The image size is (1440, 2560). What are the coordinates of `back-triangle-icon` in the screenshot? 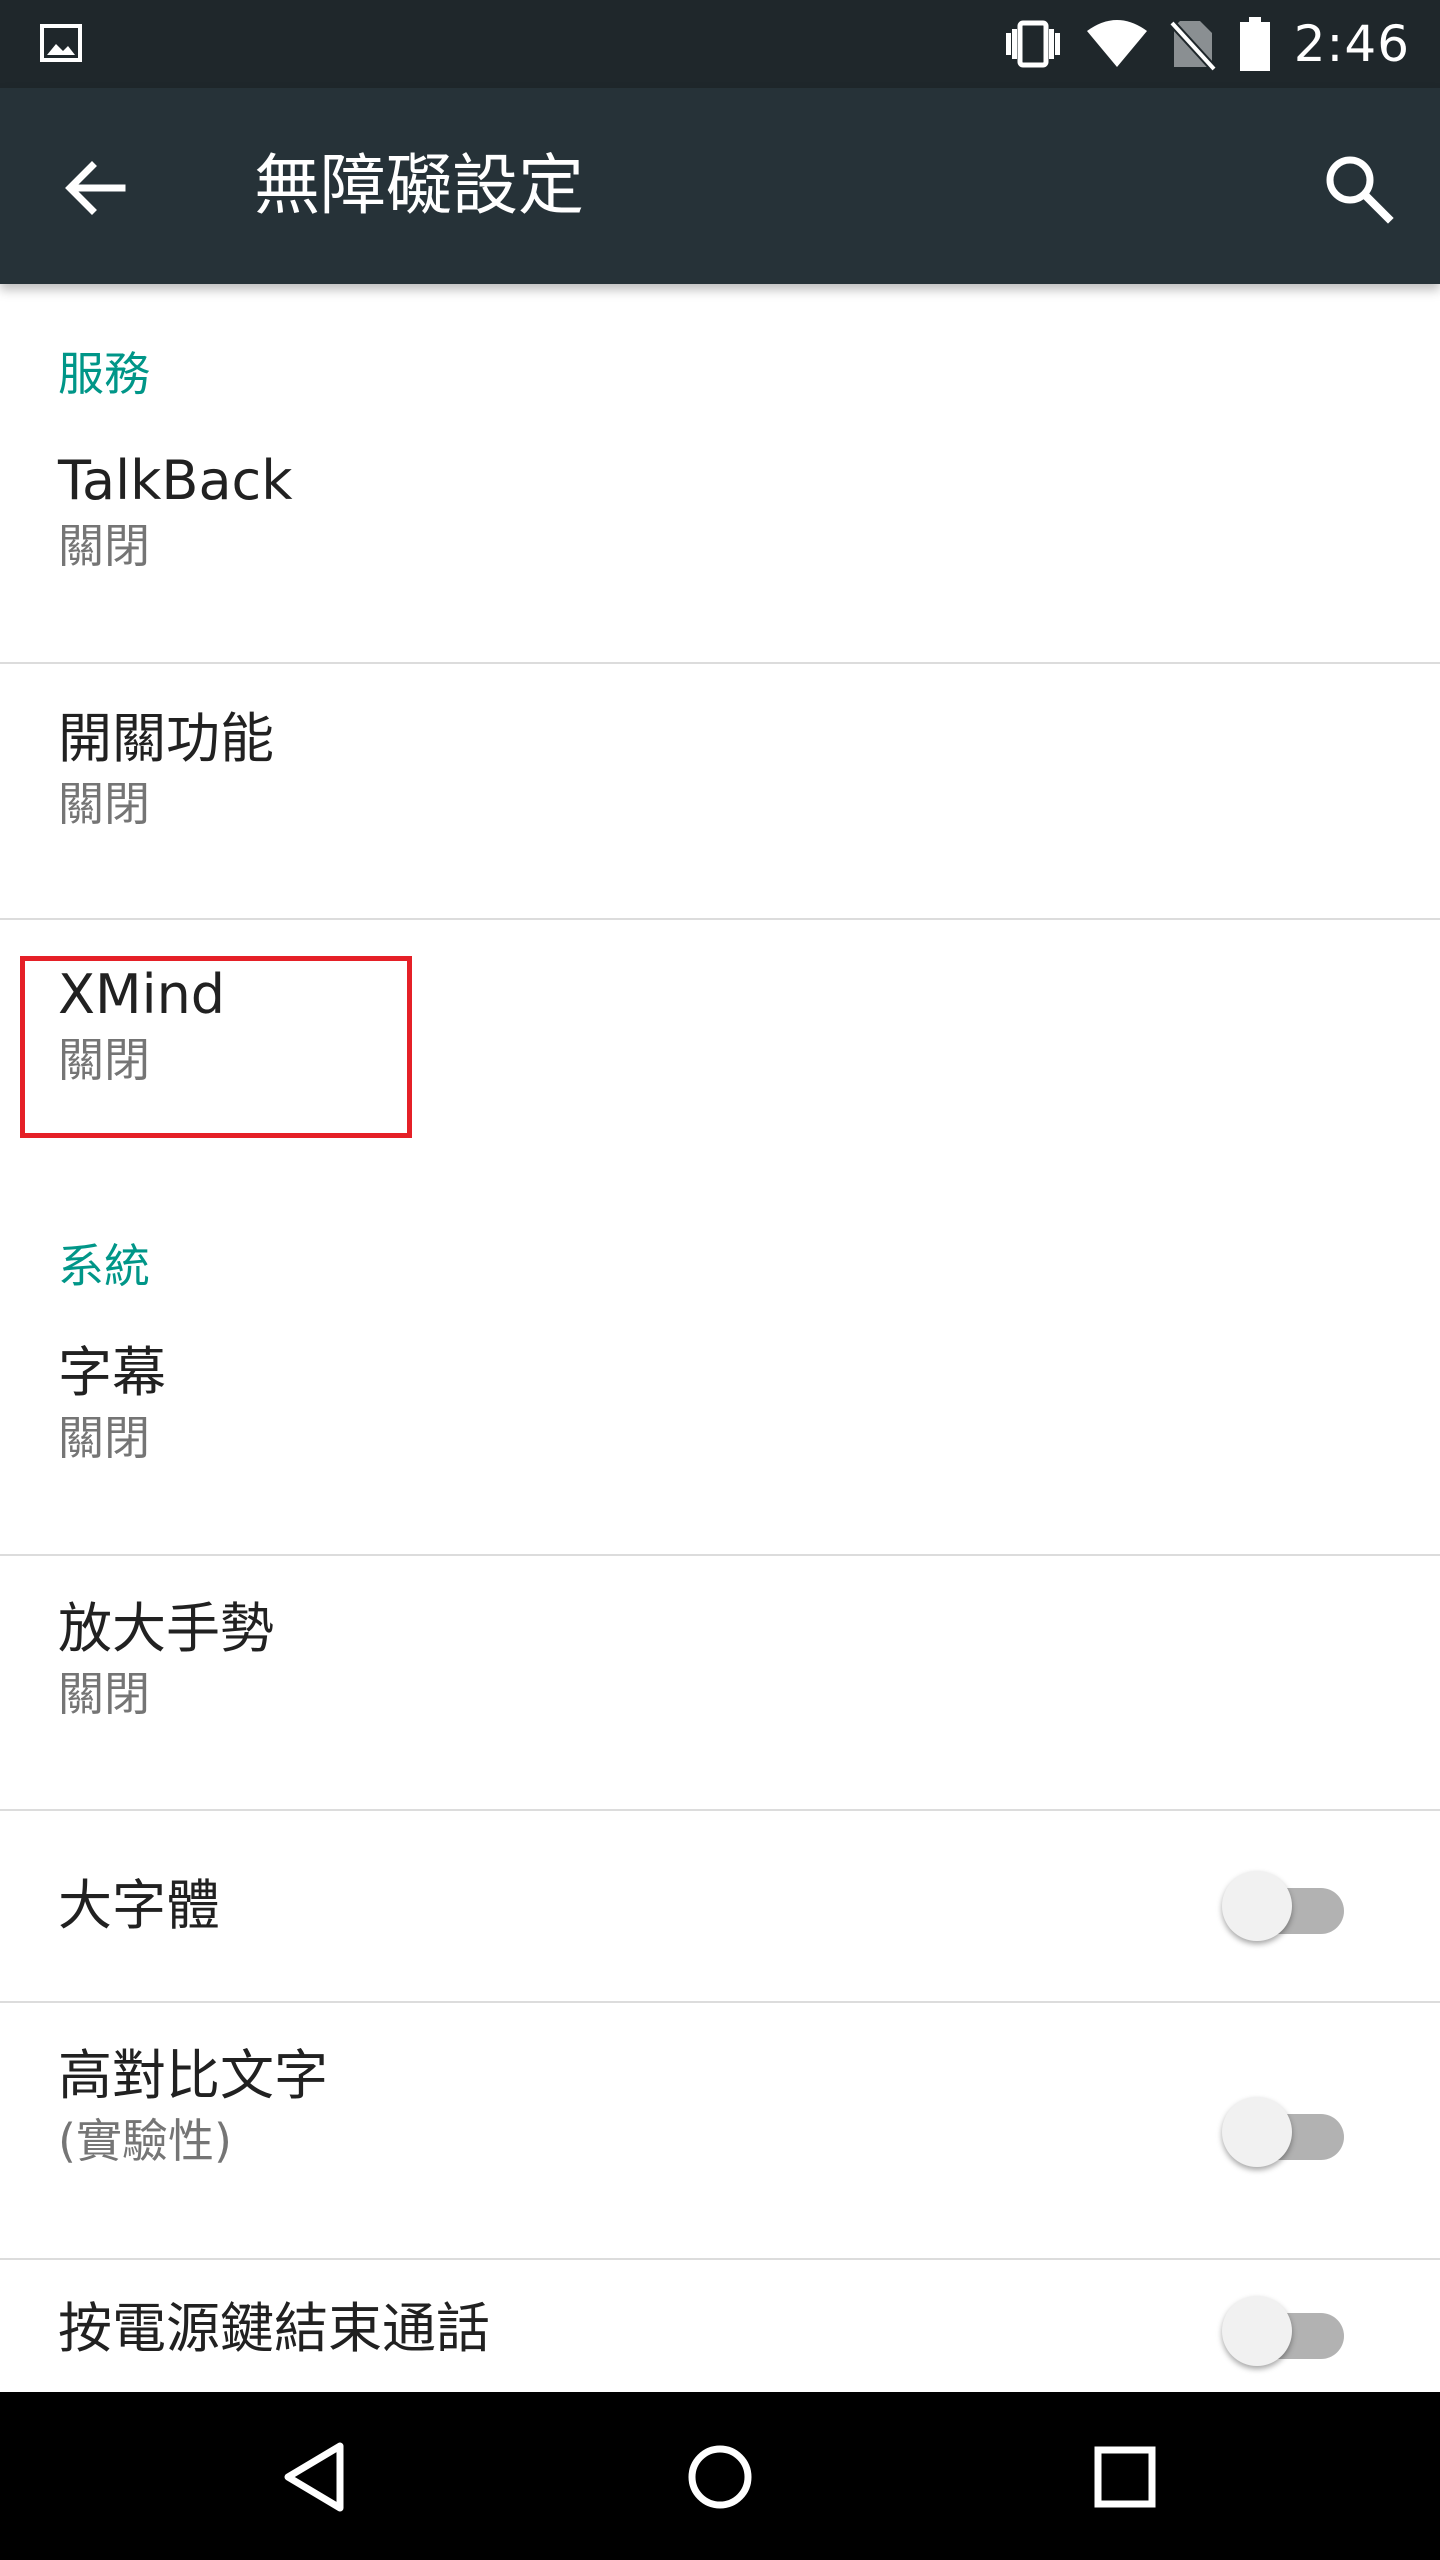 It's located at (315, 2477).